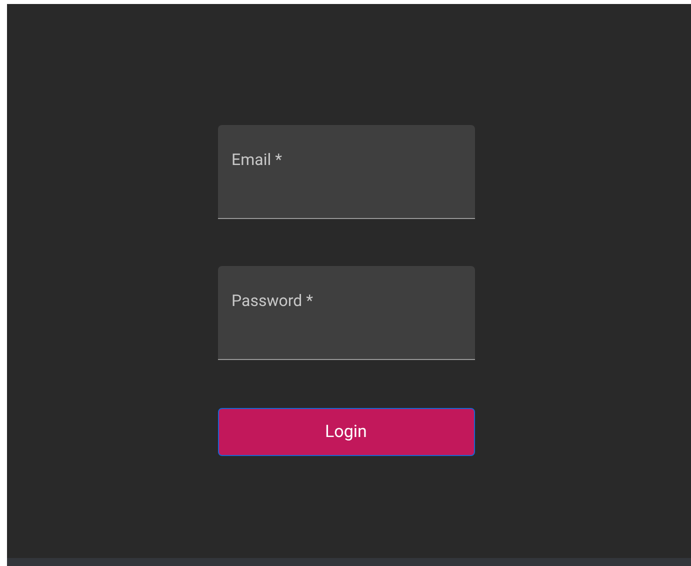  What do you see at coordinates (346, 432) in the screenshot?
I see `login-button: Login` at bounding box center [346, 432].